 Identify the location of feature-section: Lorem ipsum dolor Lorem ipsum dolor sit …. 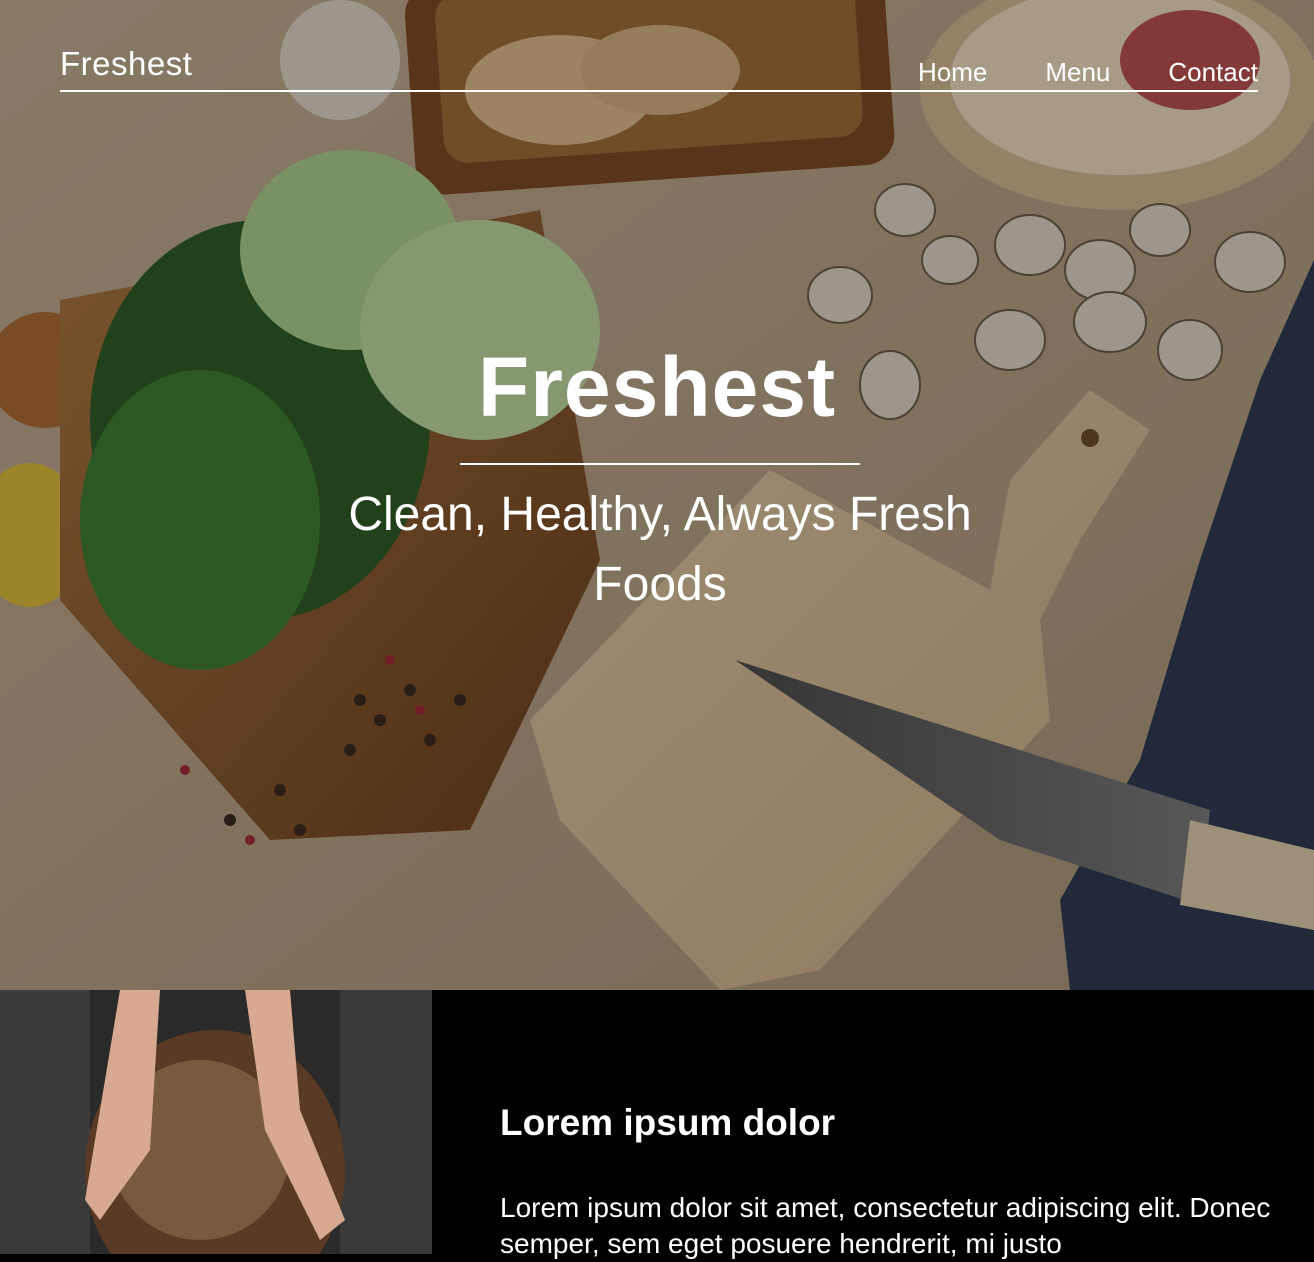
(873, 1124).